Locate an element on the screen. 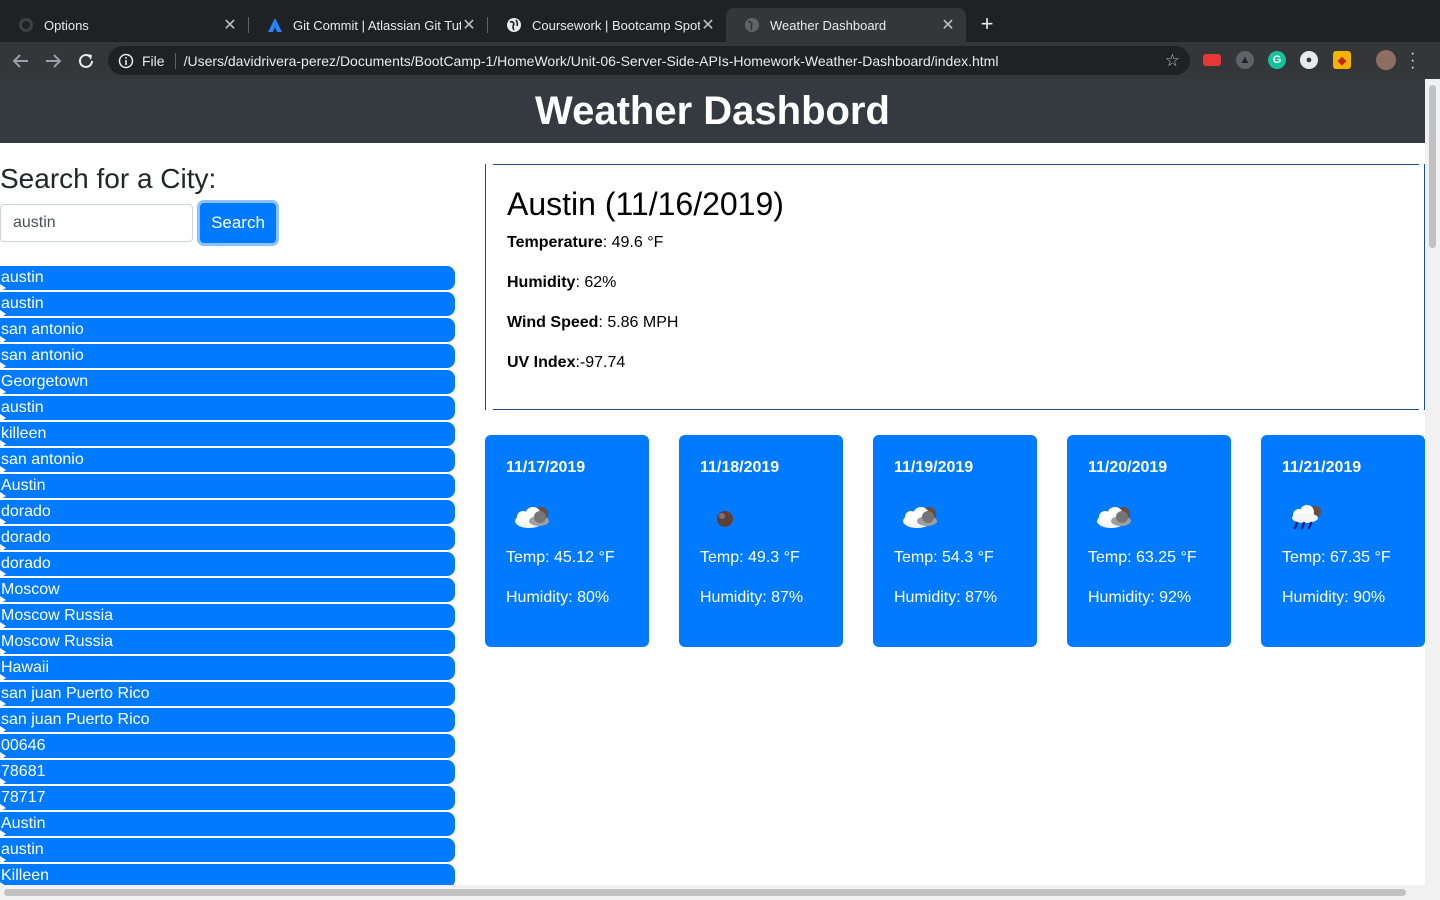  city-search-input is located at coordinates (96, 223).